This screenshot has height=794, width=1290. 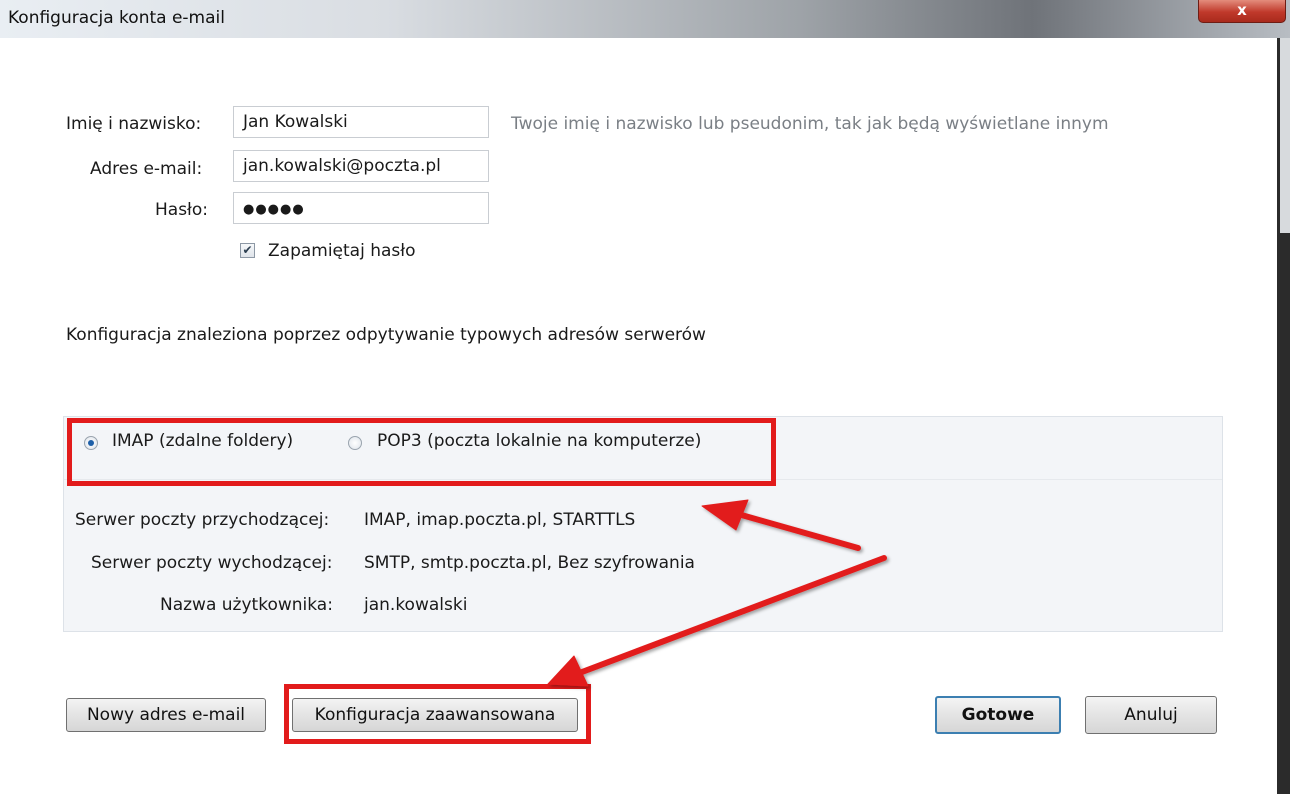 I want to click on red-arrow-icon, so click(x=717, y=593).